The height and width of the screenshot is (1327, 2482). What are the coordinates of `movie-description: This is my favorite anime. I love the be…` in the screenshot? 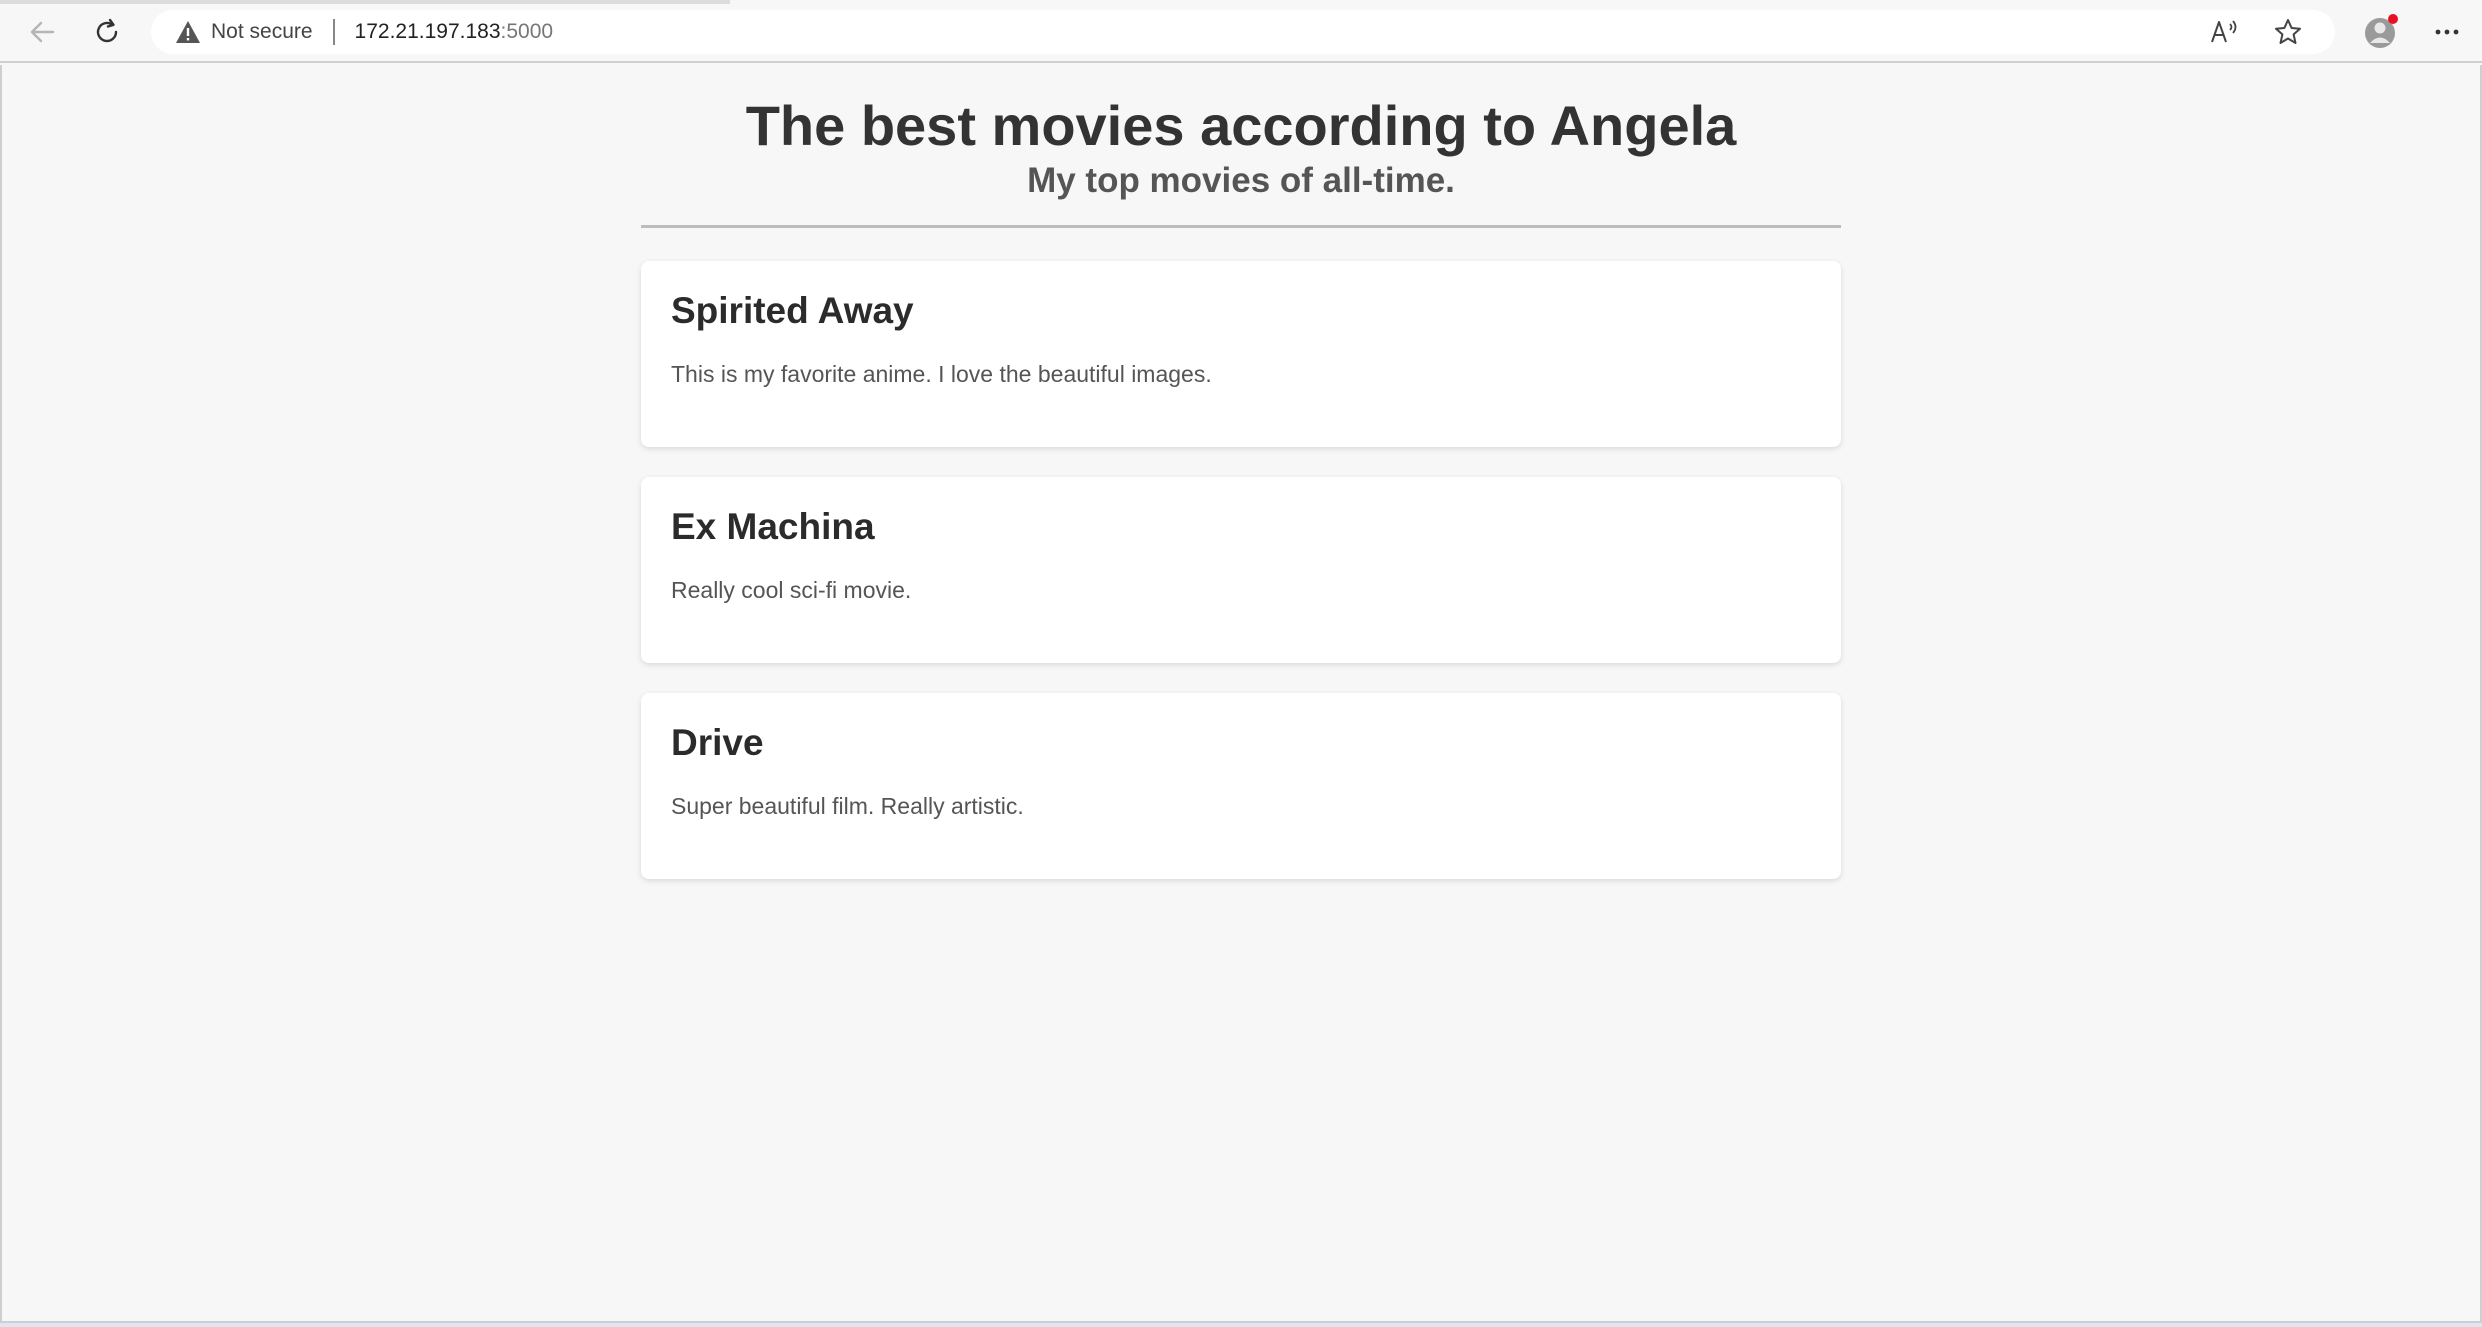 It's located at (941, 374).